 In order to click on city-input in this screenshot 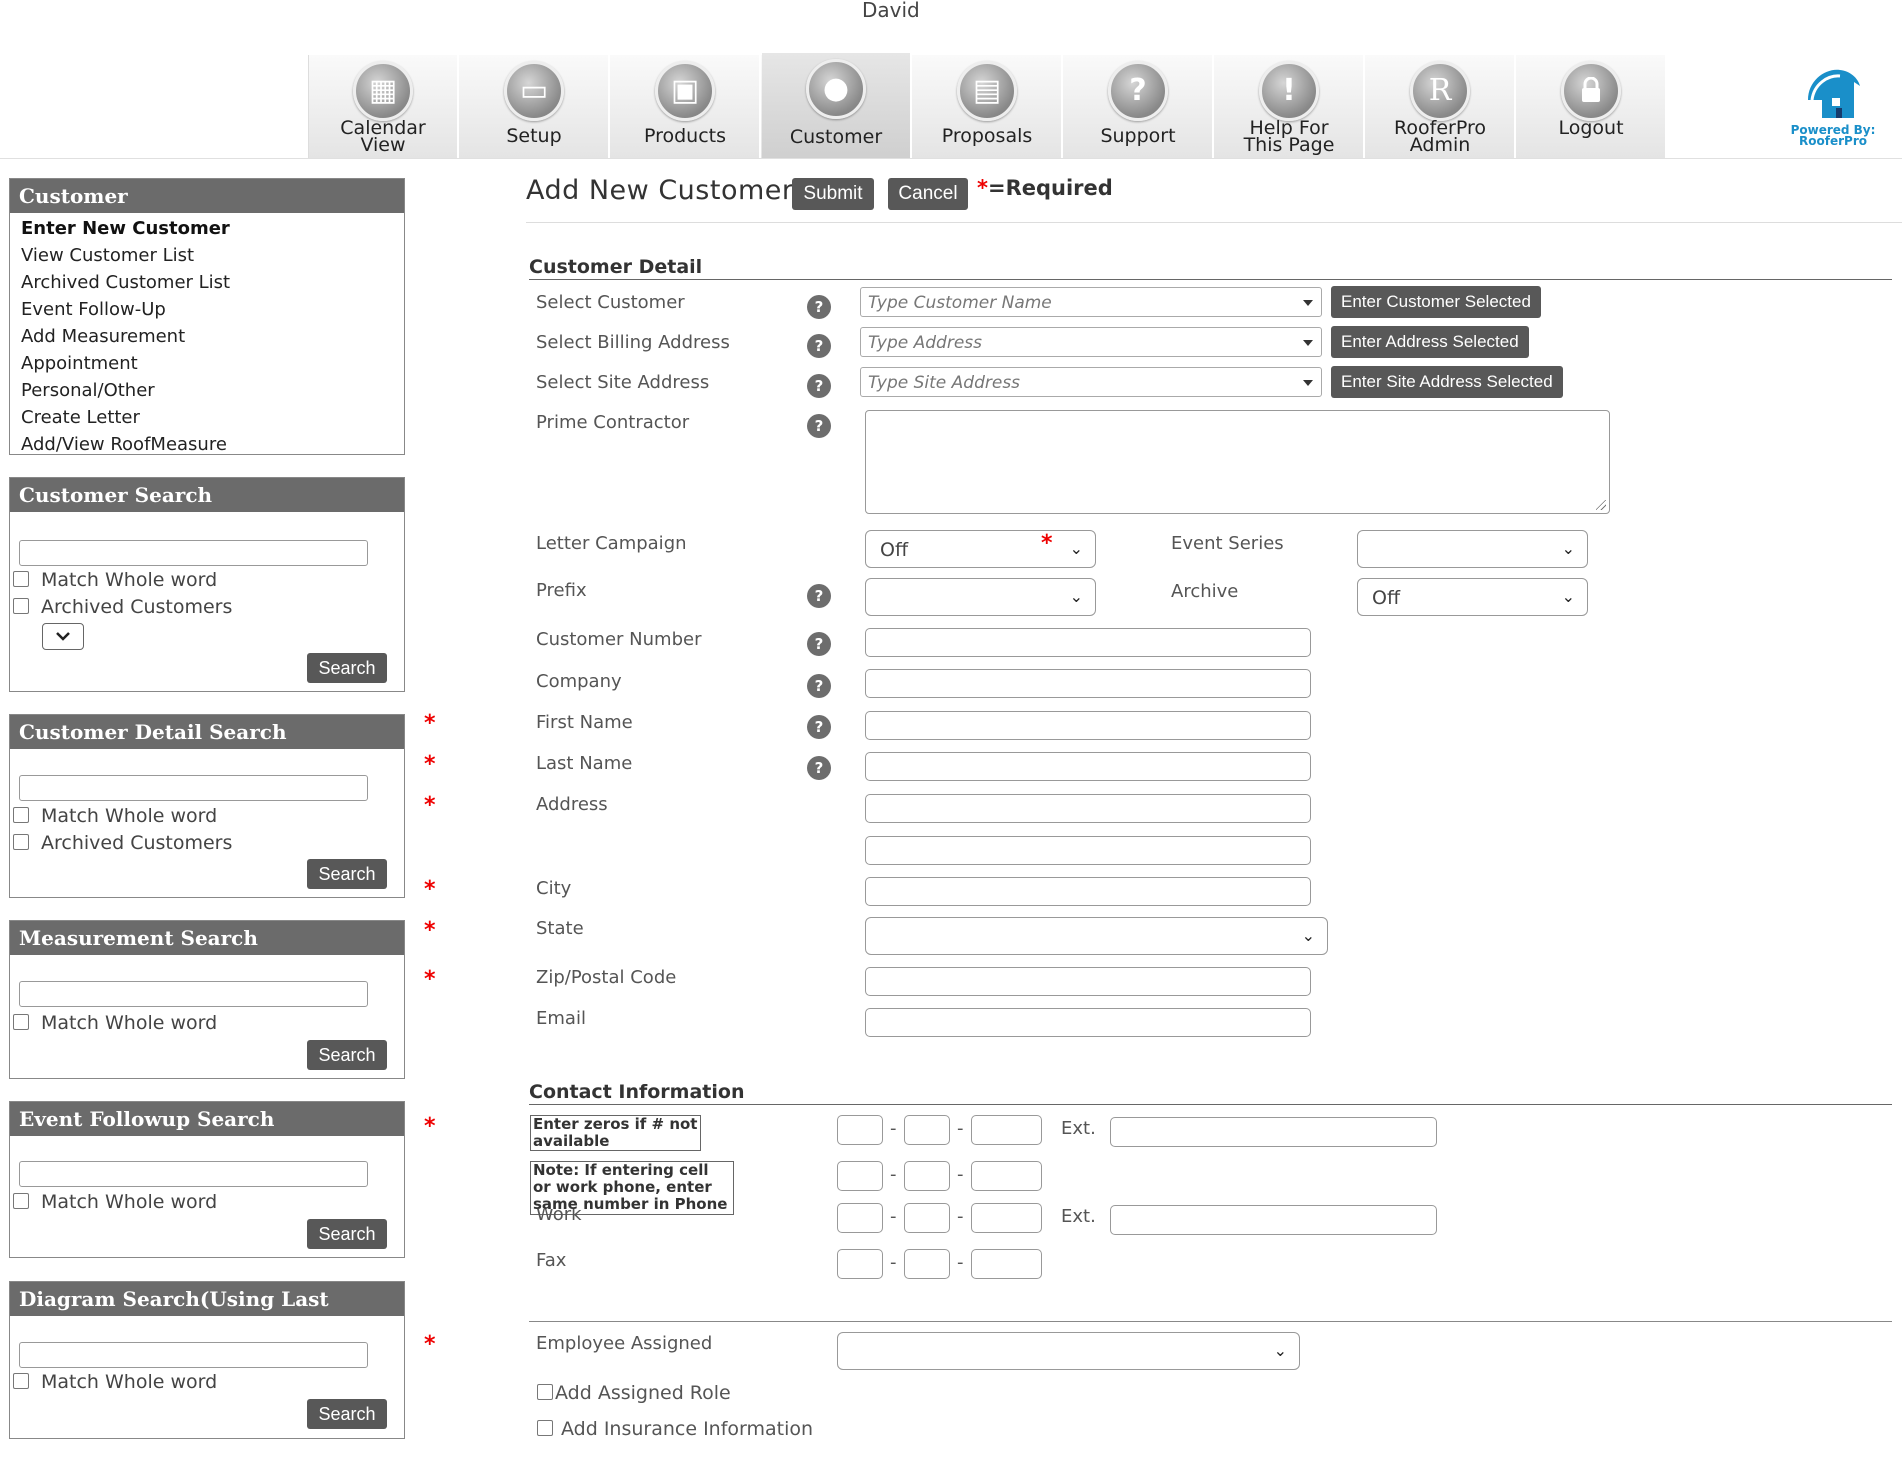, I will do `click(1088, 891)`.